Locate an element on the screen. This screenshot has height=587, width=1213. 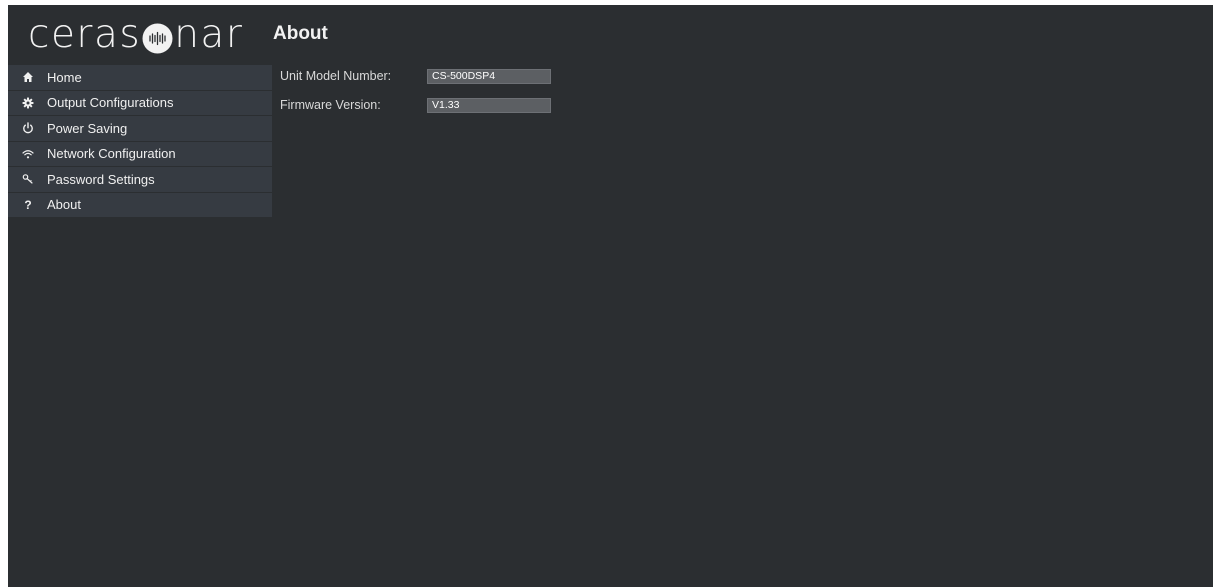
sidebar-item-label: About is located at coordinates (64, 205).